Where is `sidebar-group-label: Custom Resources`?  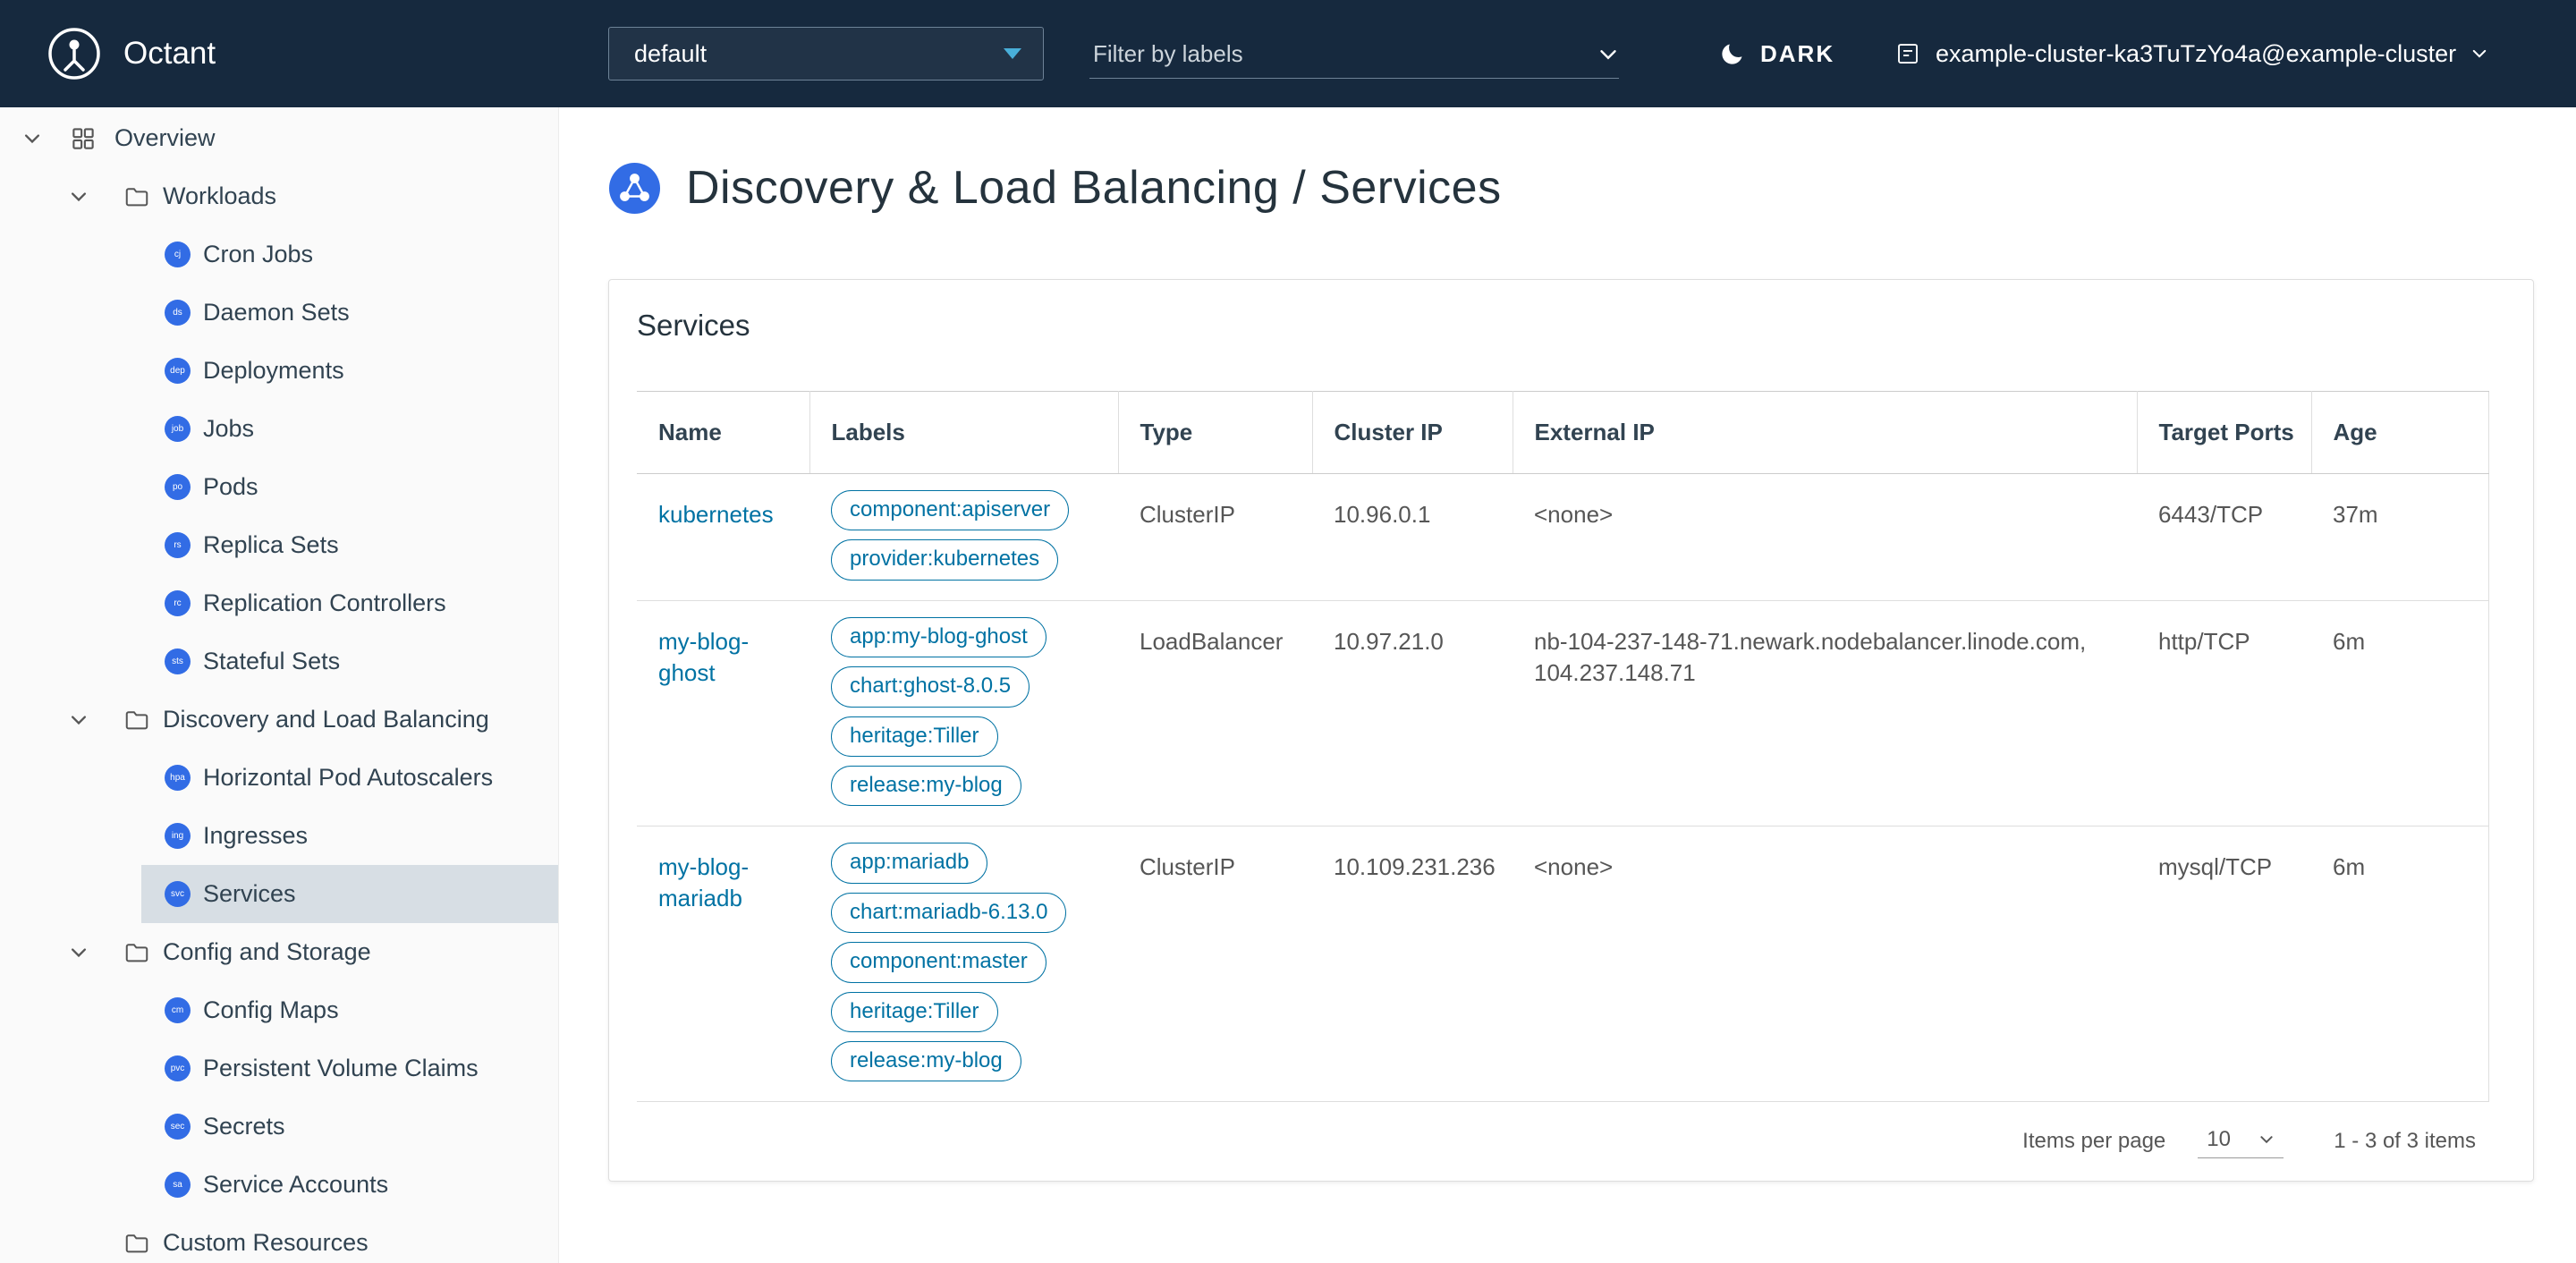 sidebar-group-label: Custom Resources is located at coordinates (266, 1242).